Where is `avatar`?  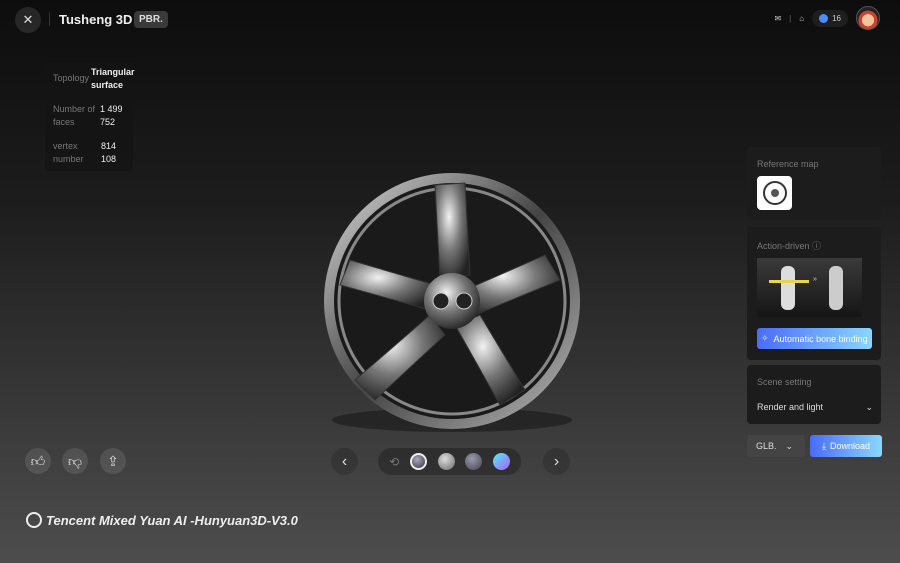
avatar is located at coordinates (868, 18).